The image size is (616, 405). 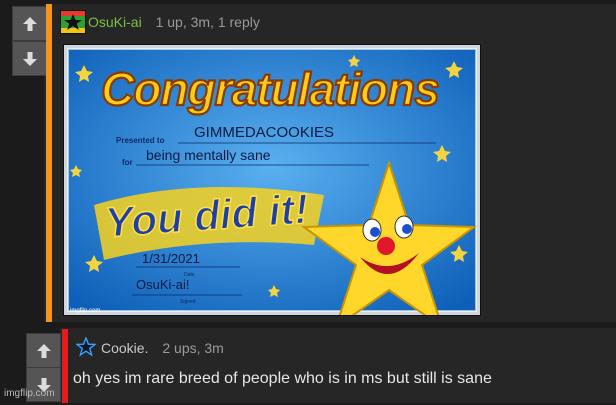 I want to click on signature-label: Signed, so click(x=188, y=302).